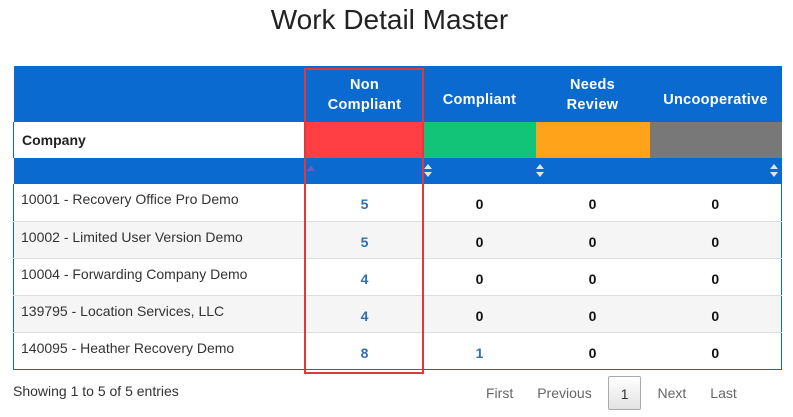 The height and width of the screenshot is (417, 793). I want to click on sort-cell-needs-review, so click(592, 171).